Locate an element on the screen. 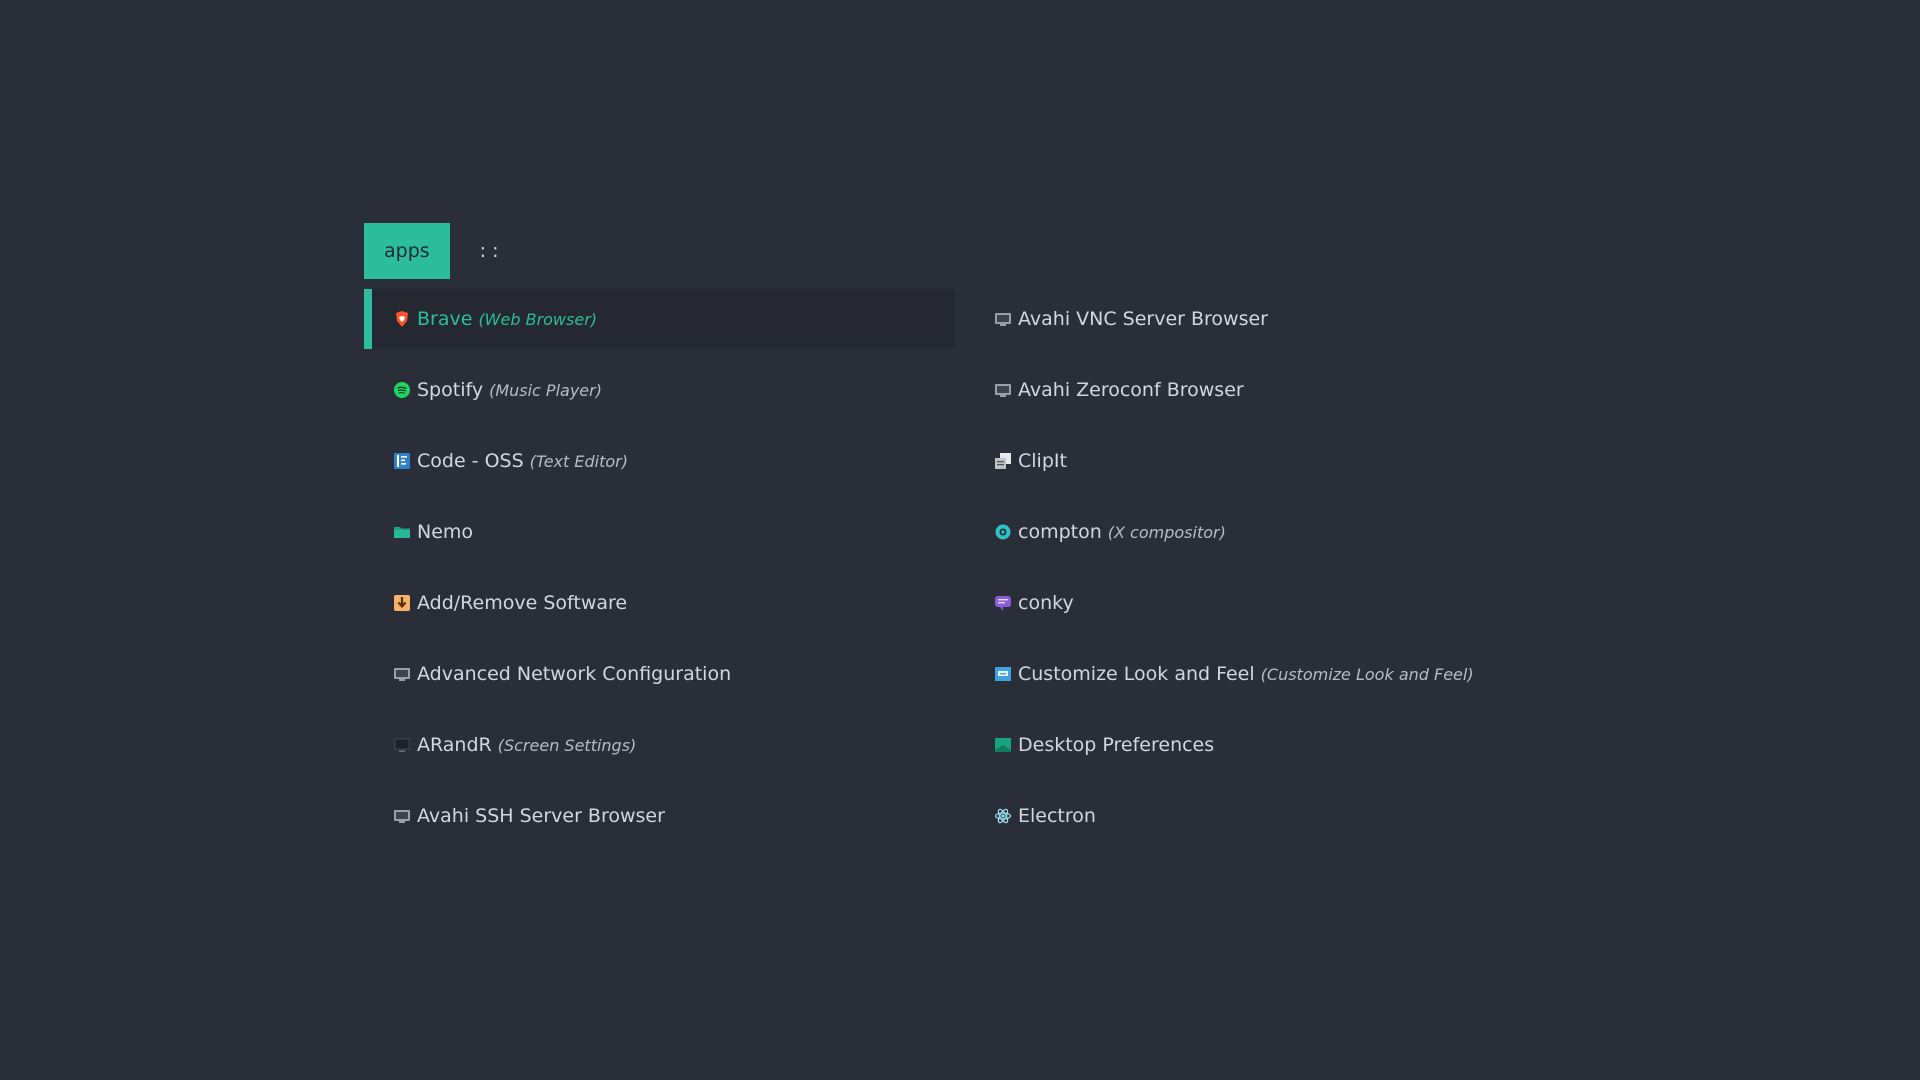 The height and width of the screenshot is (1080, 1920). result-item: Nemo is located at coordinates (664, 532).